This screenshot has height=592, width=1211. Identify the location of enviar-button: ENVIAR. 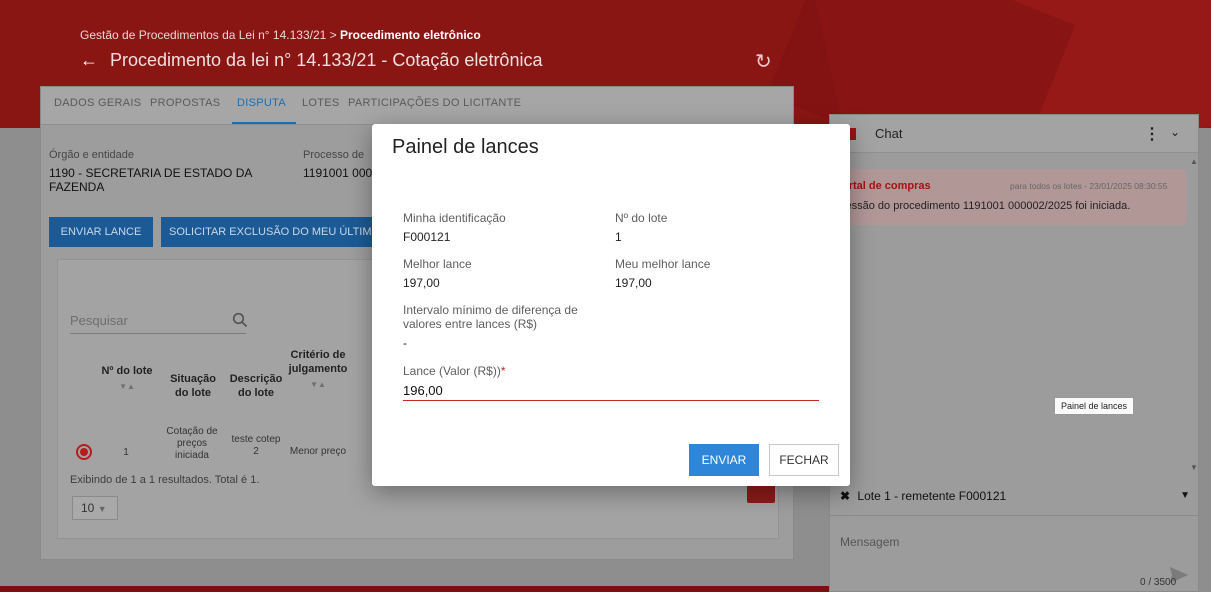
(724, 460).